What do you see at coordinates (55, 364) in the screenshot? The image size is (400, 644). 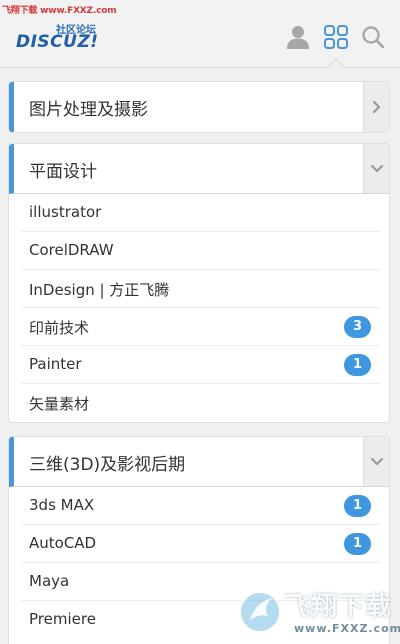 I see `forum-name: Painter` at bounding box center [55, 364].